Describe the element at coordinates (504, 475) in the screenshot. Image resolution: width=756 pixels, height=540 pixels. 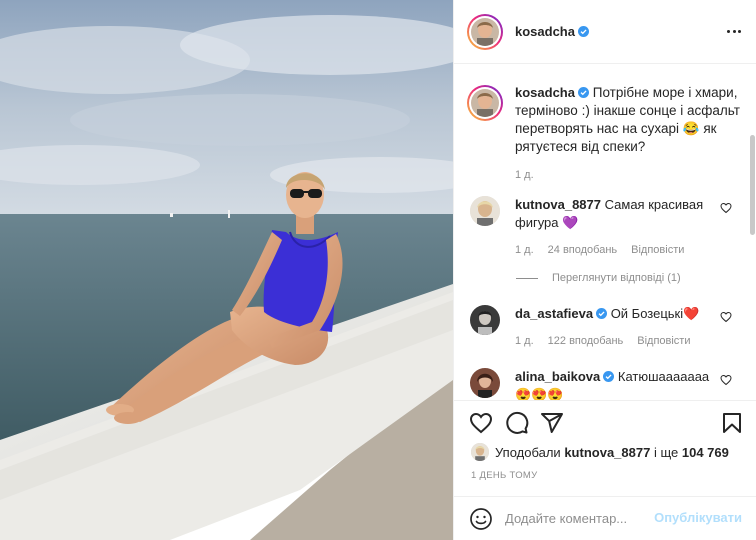
I see `post-date: 1 ДЕНЬ ТОМУ` at that location.